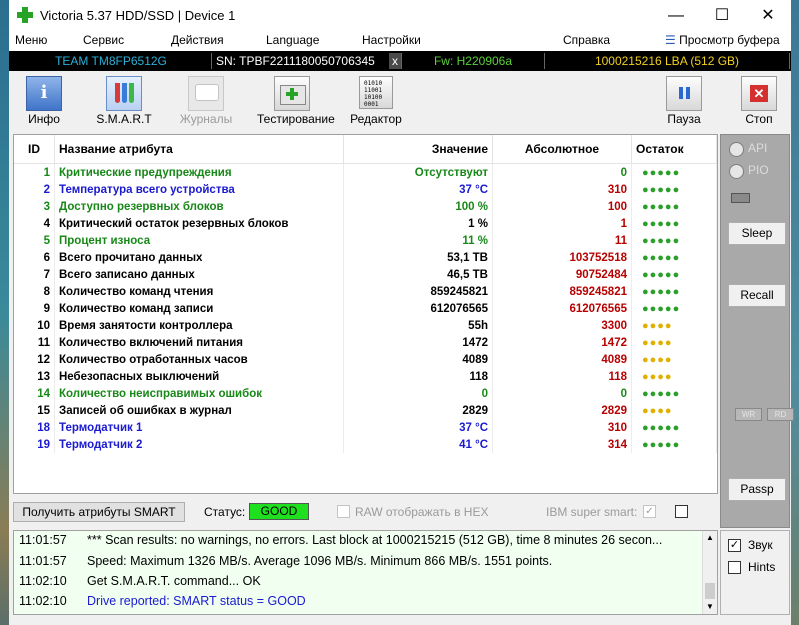  I want to click on cell-absolute: 11, so click(562, 240).